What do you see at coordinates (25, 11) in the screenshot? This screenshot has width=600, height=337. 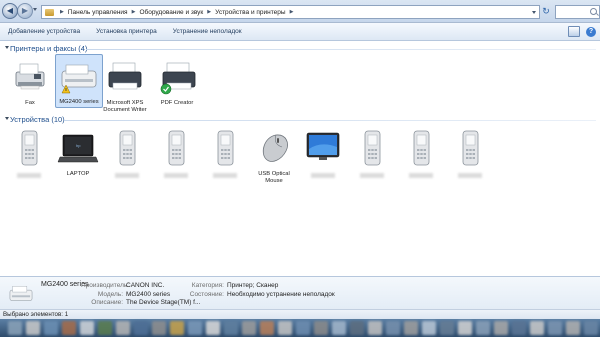 I see `forward-button: ▶` at bounding box center [25, 11].